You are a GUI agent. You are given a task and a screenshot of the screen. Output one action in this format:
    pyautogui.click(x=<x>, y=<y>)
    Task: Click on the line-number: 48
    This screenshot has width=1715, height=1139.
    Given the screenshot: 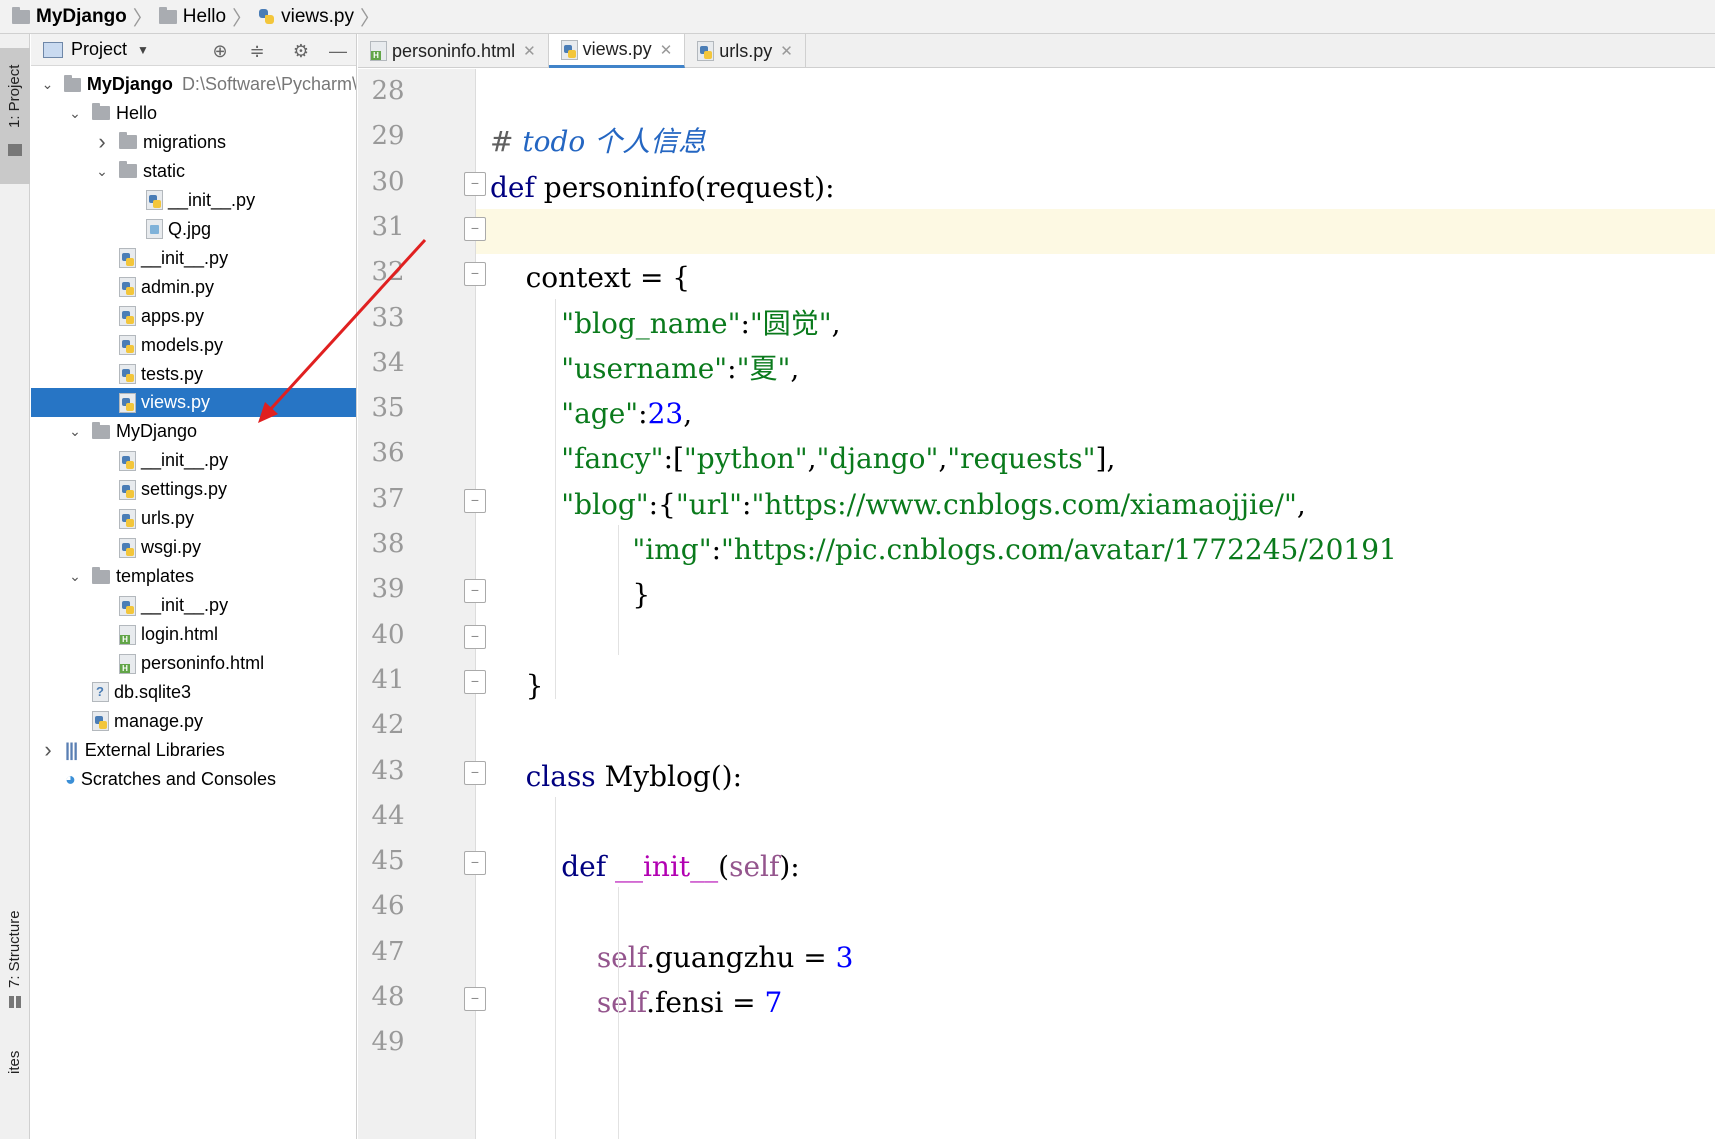 What is the action you would take?
    pyautogui.click(x=388, y=997)
    